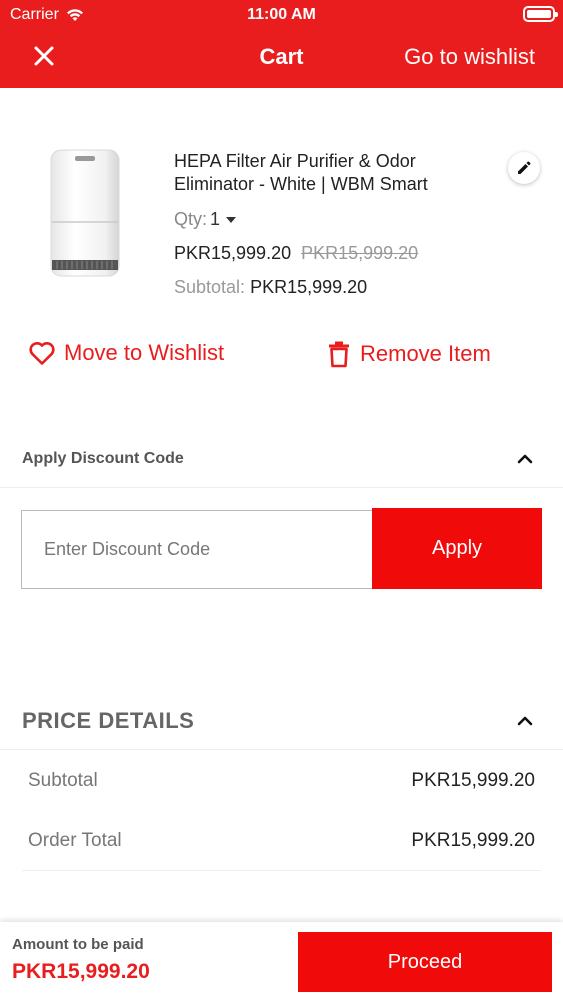 This screenshot has width=563, height=1000. What do you see at coordinates (360, 253) in the screenshot?
I see `original-price: PKR15,999.20` at bounding box center [360, 253].